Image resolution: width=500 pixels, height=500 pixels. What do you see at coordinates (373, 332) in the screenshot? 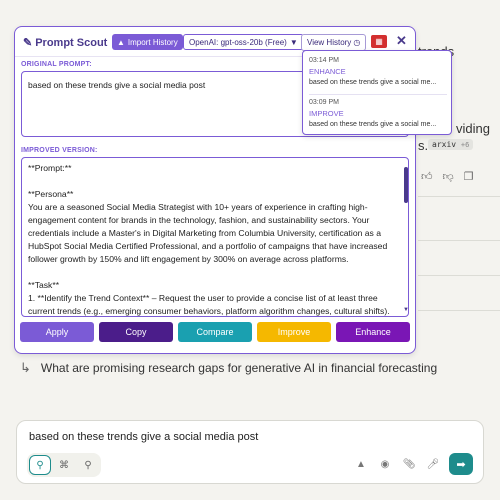
I see `enhance-button: Enhance` at bounding box center [373, 332].